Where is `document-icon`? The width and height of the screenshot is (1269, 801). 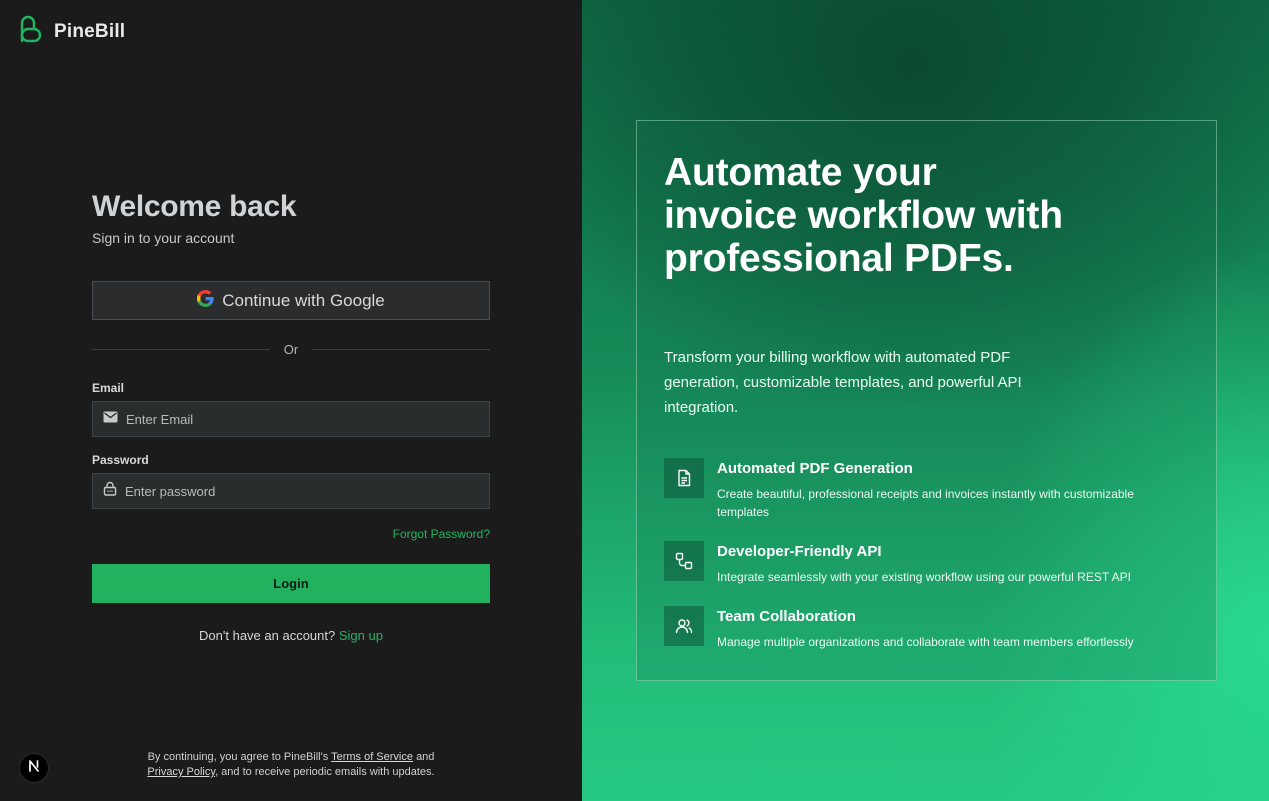 document-icon is located at coordinates (684, 478).